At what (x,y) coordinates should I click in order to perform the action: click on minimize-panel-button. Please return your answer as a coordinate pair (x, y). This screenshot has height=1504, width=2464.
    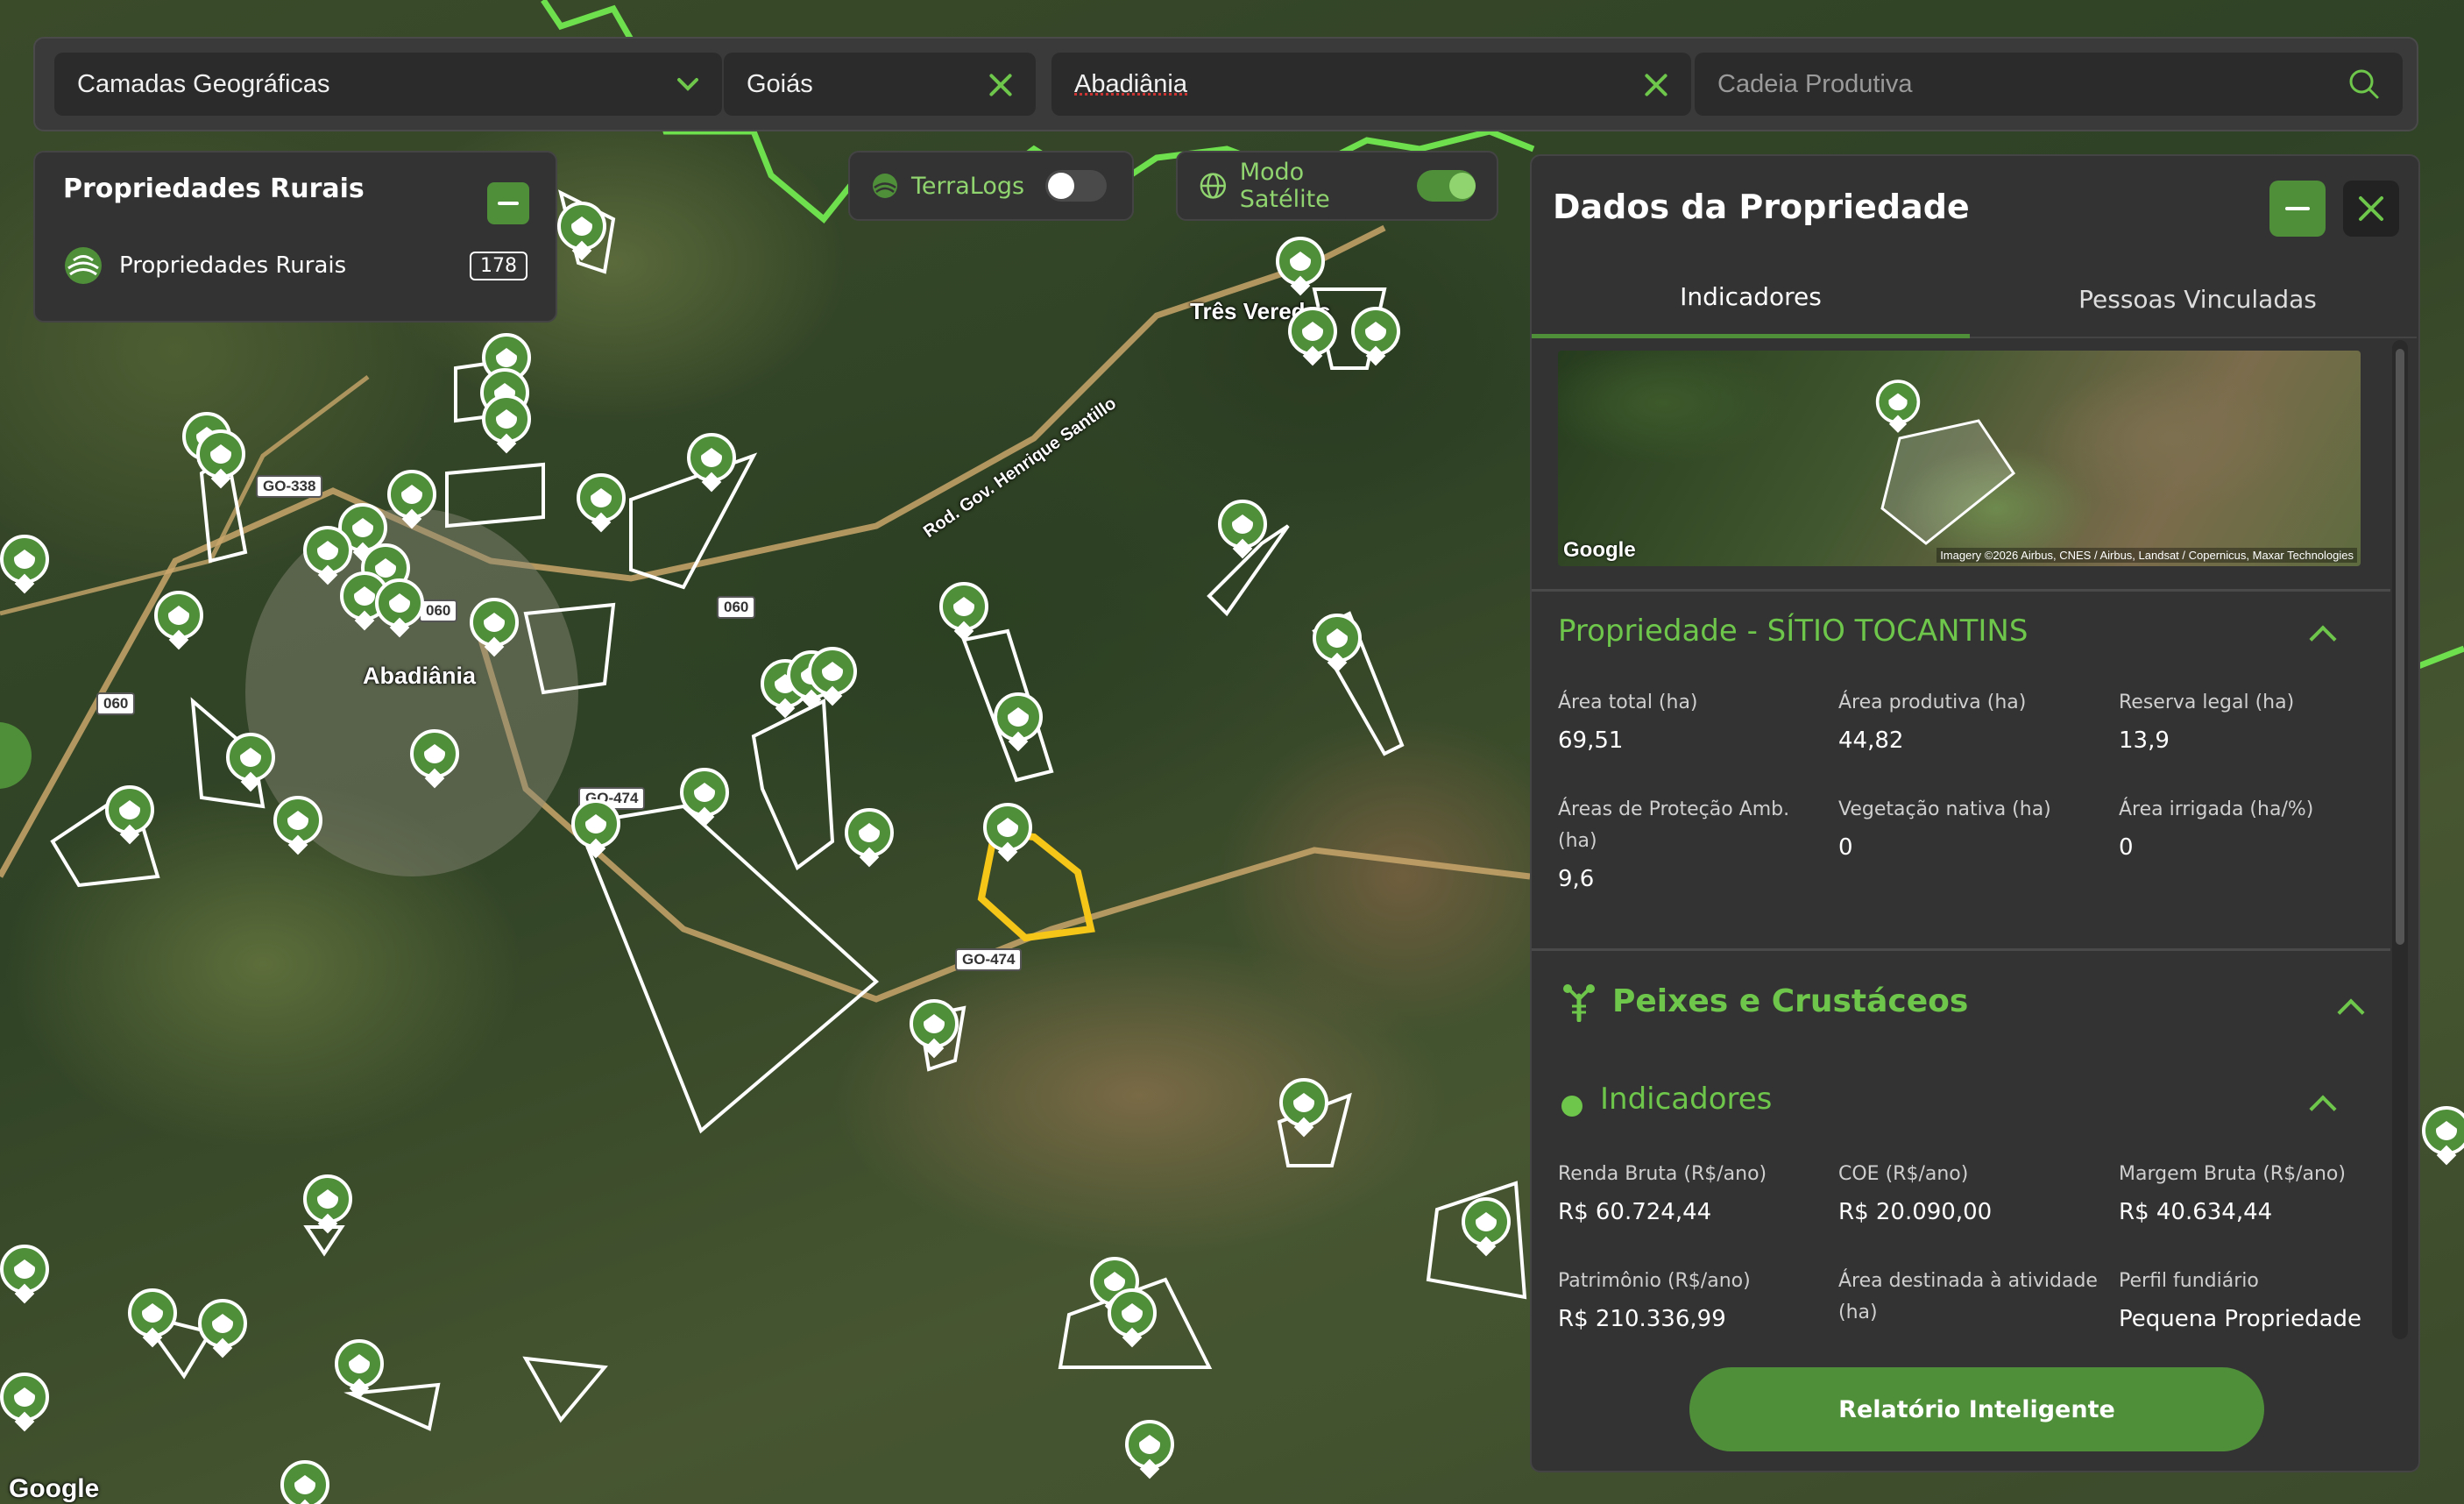
    Looking at the image, I should click on (2297, 209).